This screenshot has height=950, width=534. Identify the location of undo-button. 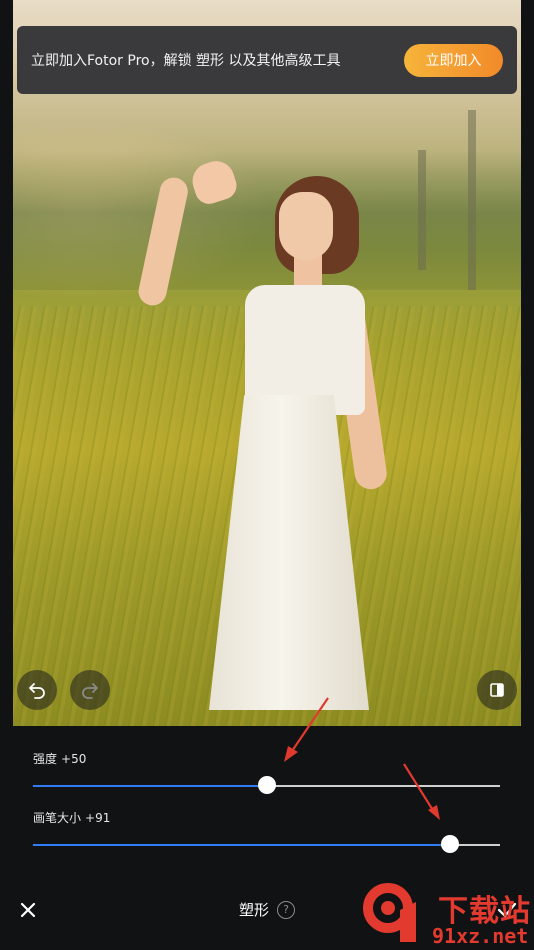
(37, 690).